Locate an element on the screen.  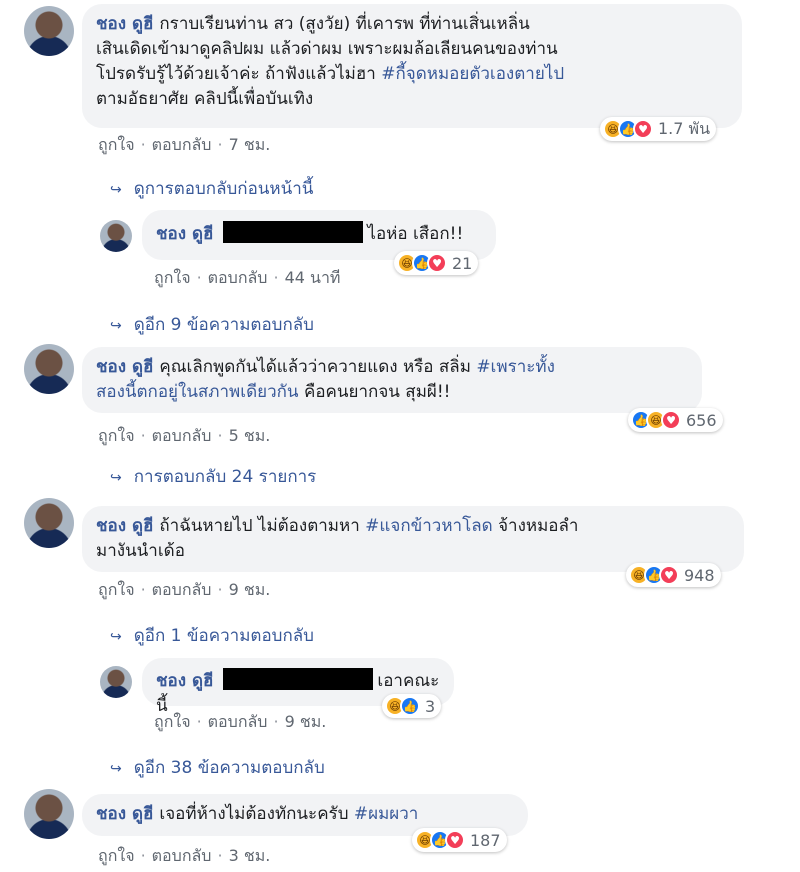
hashtag-link: สองนี้ตกอยู่ในสภาพเดียวกัน is located at coordinates (197, 392).